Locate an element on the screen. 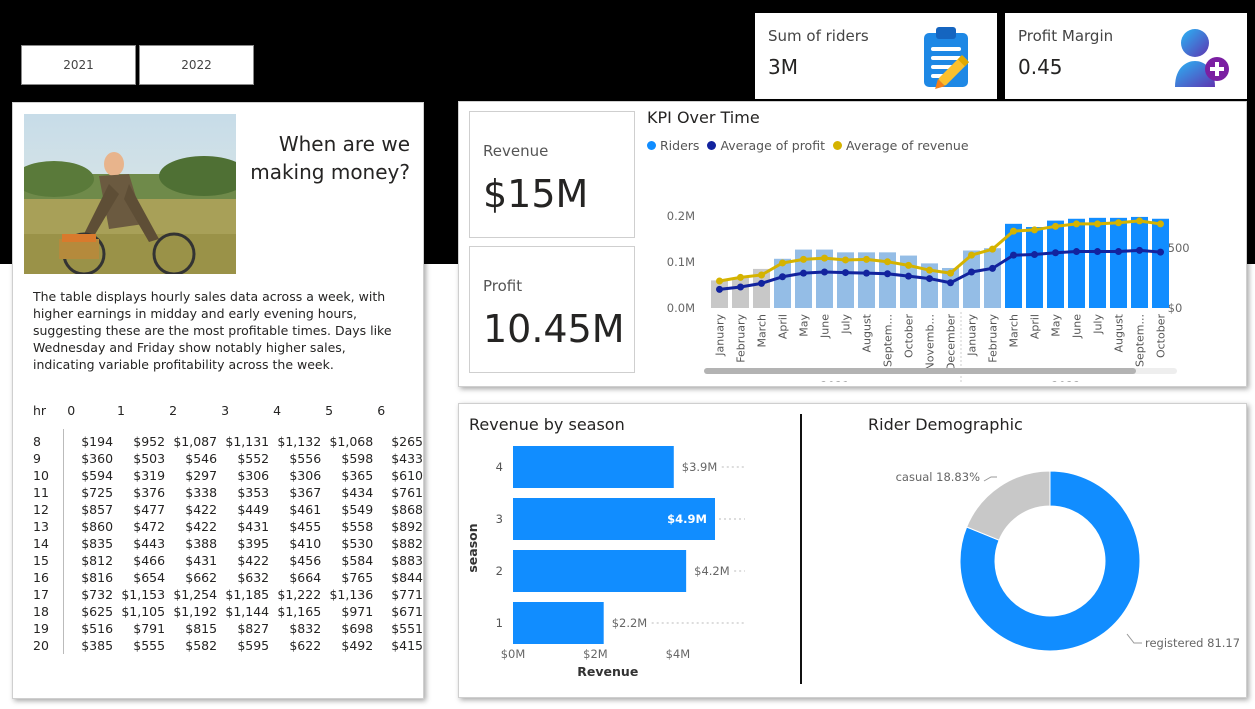 The image size is (1255, 709). rider-demographic-chart: registered 81.17% casual 18.83% is located at coordinates (1024, 564).